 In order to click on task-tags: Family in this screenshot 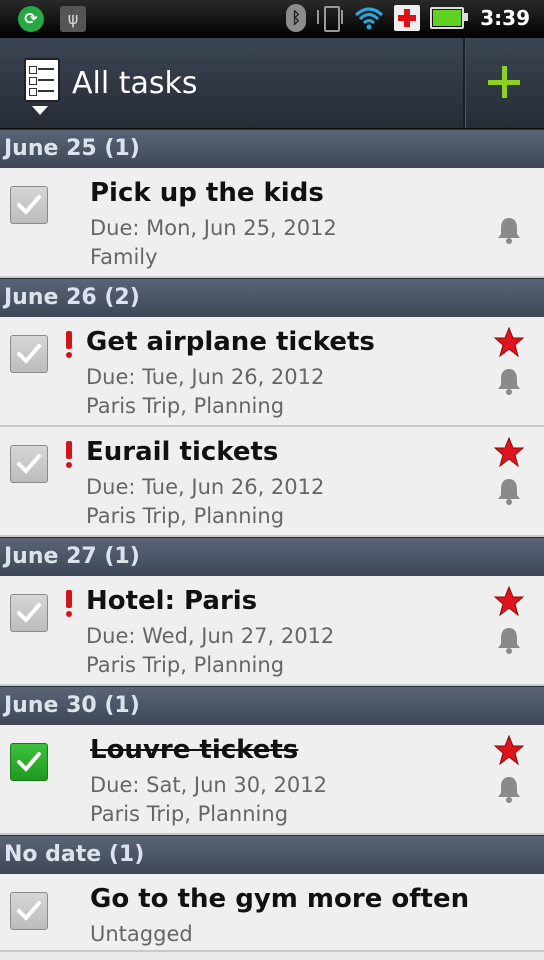, I will do `click(124, 257)`.